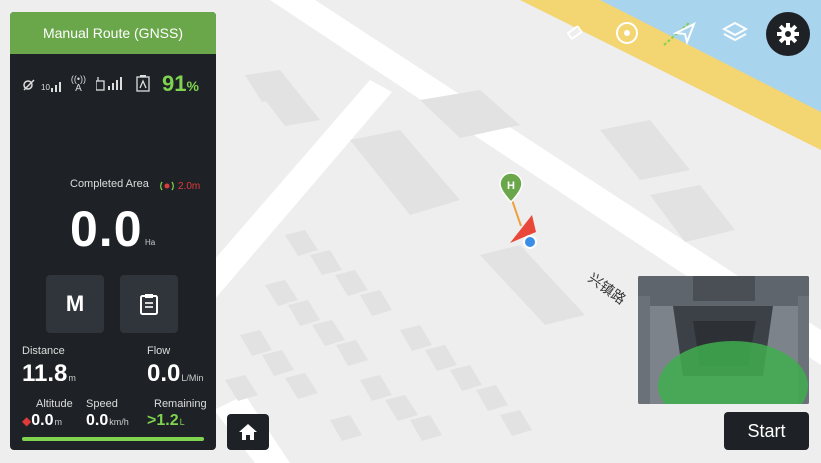  Describe the element at coordinates (27, 421) in the screenshot. I see `altitude-warning-icon: ◆` at that location.